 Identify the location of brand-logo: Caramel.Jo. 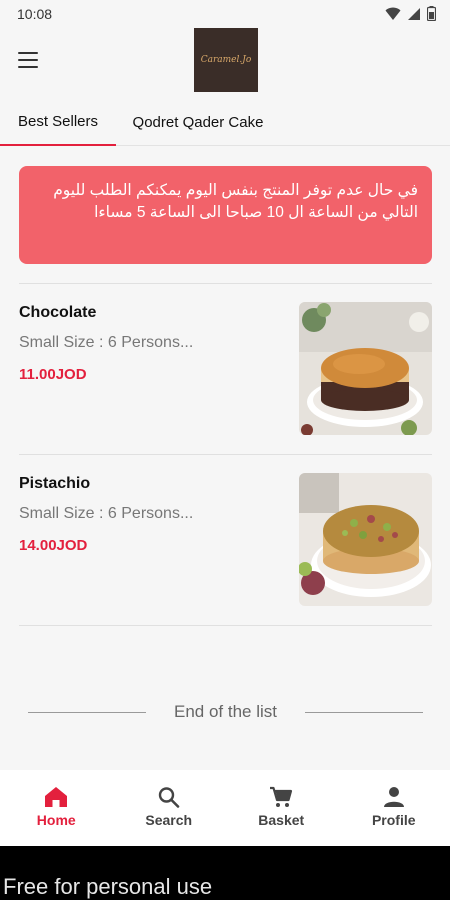
(226, 60).